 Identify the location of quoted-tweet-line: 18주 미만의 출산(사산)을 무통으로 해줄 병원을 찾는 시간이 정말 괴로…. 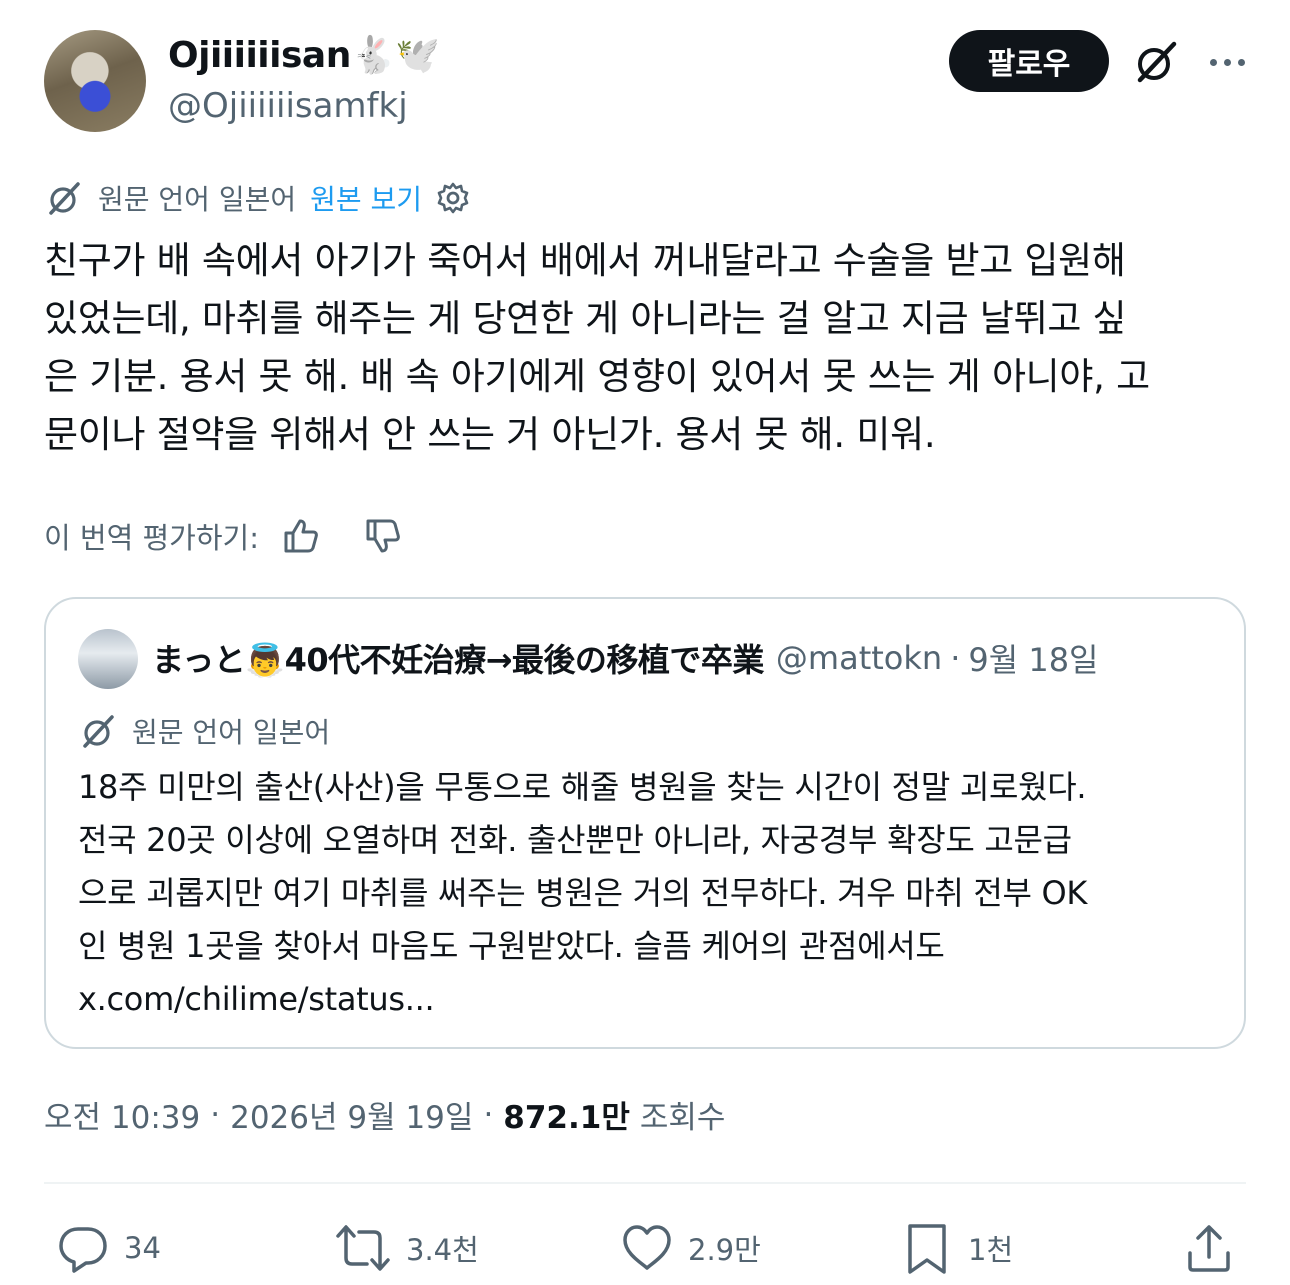
(582, 787).